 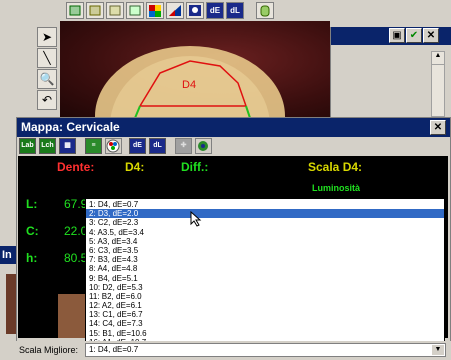 What do you see at coordinates (265, 259) in the screenshot?
I see `dropdown-option: 7: B3, dE=4.3` at bounding box center [265, 259].